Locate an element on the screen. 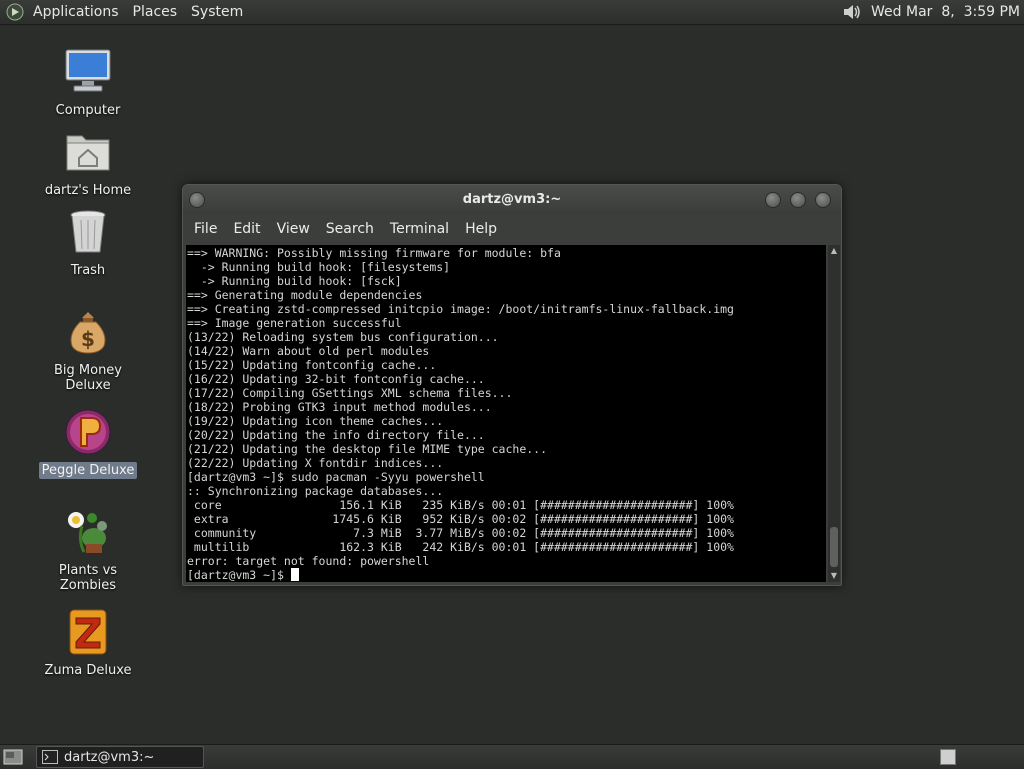 This screenshot has width=1024, height=769. terminal-line: (14/22) Warn about old perl modules is located at coordinates (308, 351).